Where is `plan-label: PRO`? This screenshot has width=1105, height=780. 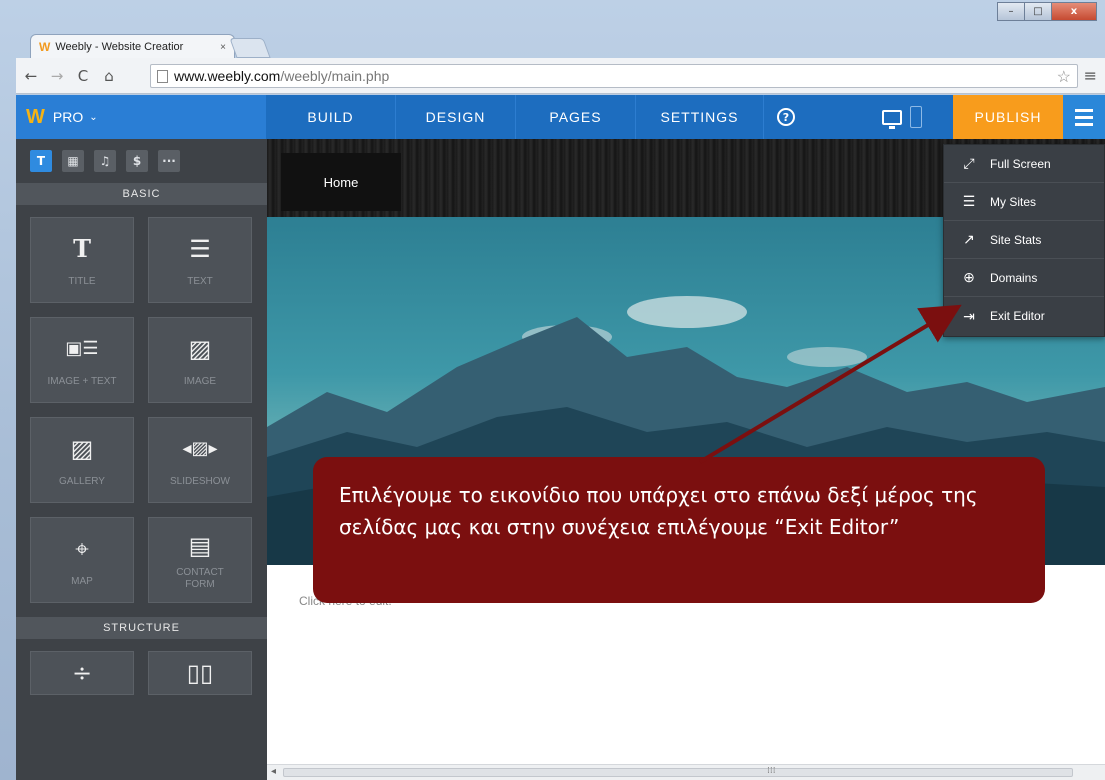 plan-label: PRO is located at coordinates (68, 117).